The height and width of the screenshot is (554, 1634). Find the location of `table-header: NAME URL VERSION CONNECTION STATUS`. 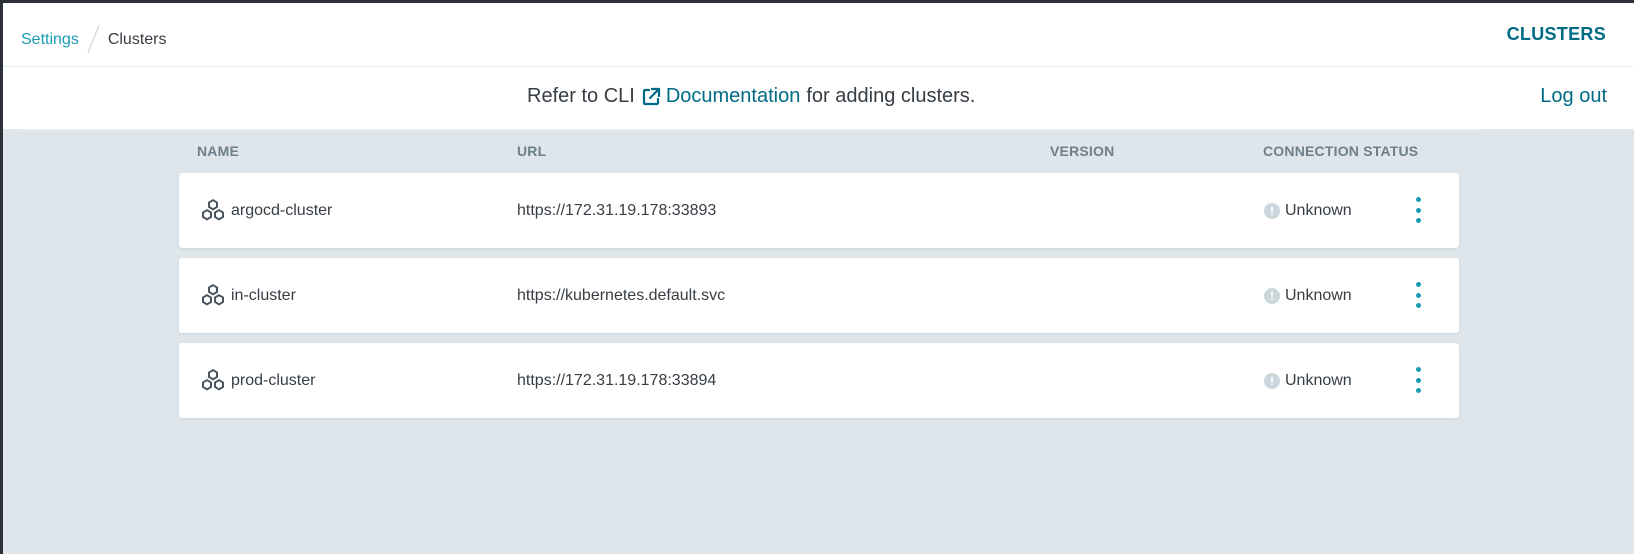

table-header: NAME URL VERSION CONNECTION STATUS is located at coordinates (817, 153).